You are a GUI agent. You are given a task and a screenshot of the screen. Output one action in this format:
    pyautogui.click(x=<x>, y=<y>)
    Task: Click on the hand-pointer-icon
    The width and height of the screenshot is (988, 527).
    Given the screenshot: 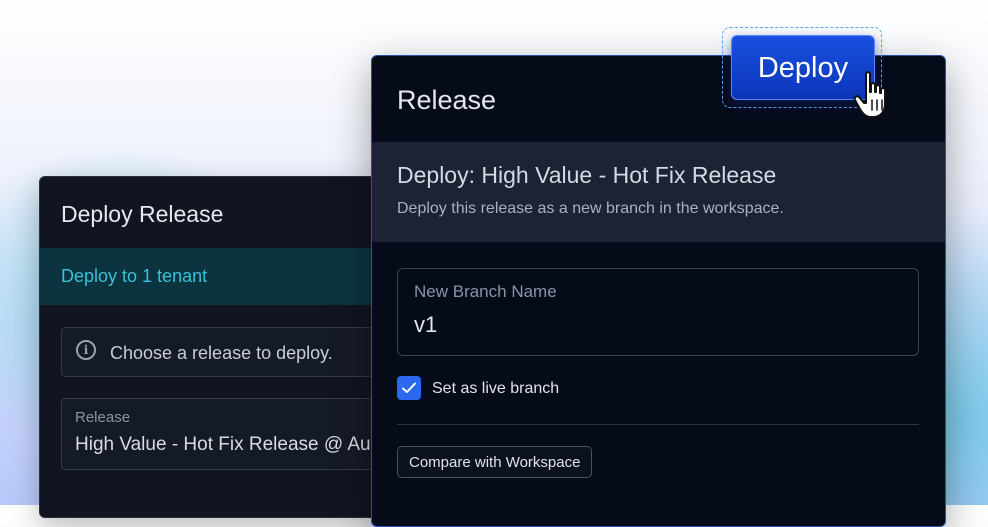 What is the action you would take?
    pyautogui.click(x=869, y=94)
    